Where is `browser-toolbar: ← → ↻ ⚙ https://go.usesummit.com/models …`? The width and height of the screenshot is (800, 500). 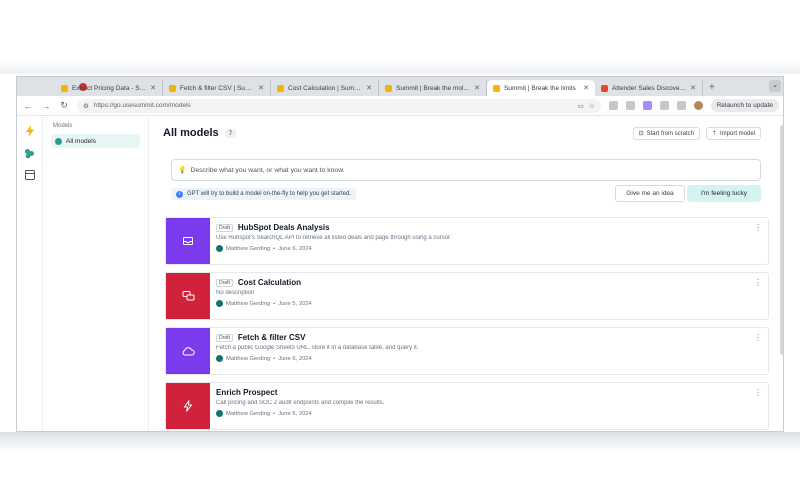
browser-toolbar: ← → ↻ ⚙ https://go.usesummit.com/models … is located at coordinates (400, 106).